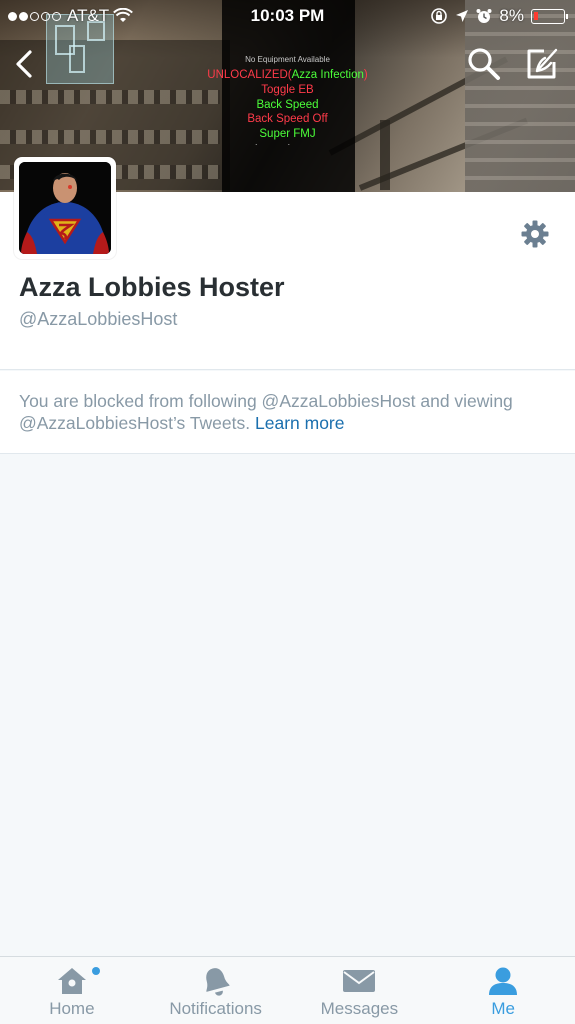 This screenshot has width=575, height=1024. Describe the element at coordinates (549, 16) in the screenshot. I see `battery-icon` at that location.